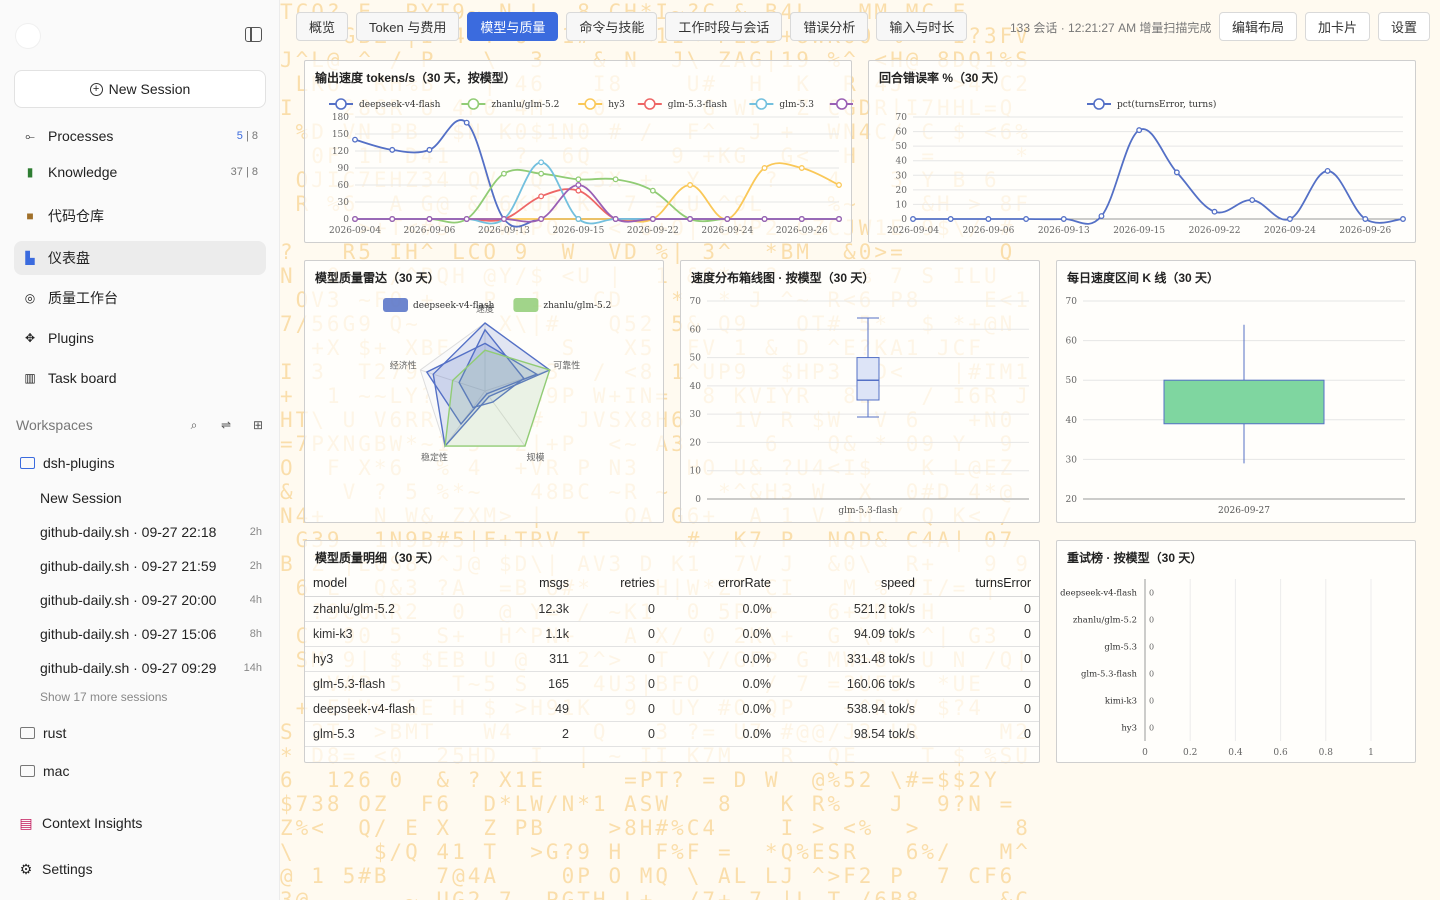 Image resolution: width=1440 pixels, height=900 pixels. Describe the element at coordinates (128, 668) in the screenshot. I see `session-title: github-daily.sh · 09-27 09:29` at that location.